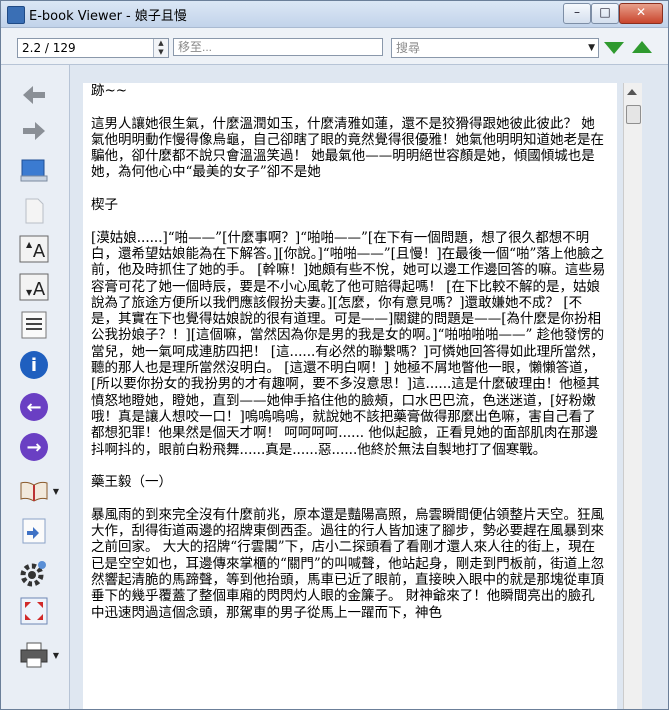  Describe the element at coordinates (577, 13) in the screenshot. I see `minimize-button: –` at that location.